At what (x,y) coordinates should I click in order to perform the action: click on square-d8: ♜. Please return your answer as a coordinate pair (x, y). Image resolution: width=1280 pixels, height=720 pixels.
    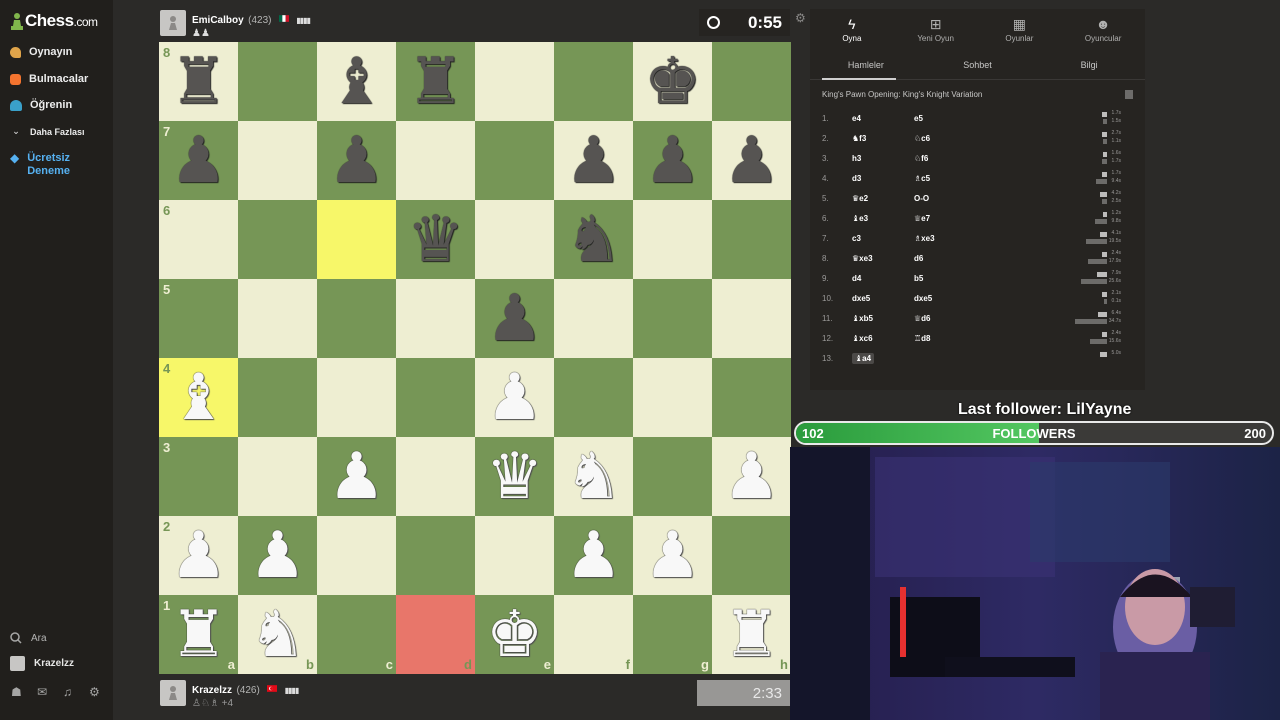
    Looking at the image, I should click on (435, 81).